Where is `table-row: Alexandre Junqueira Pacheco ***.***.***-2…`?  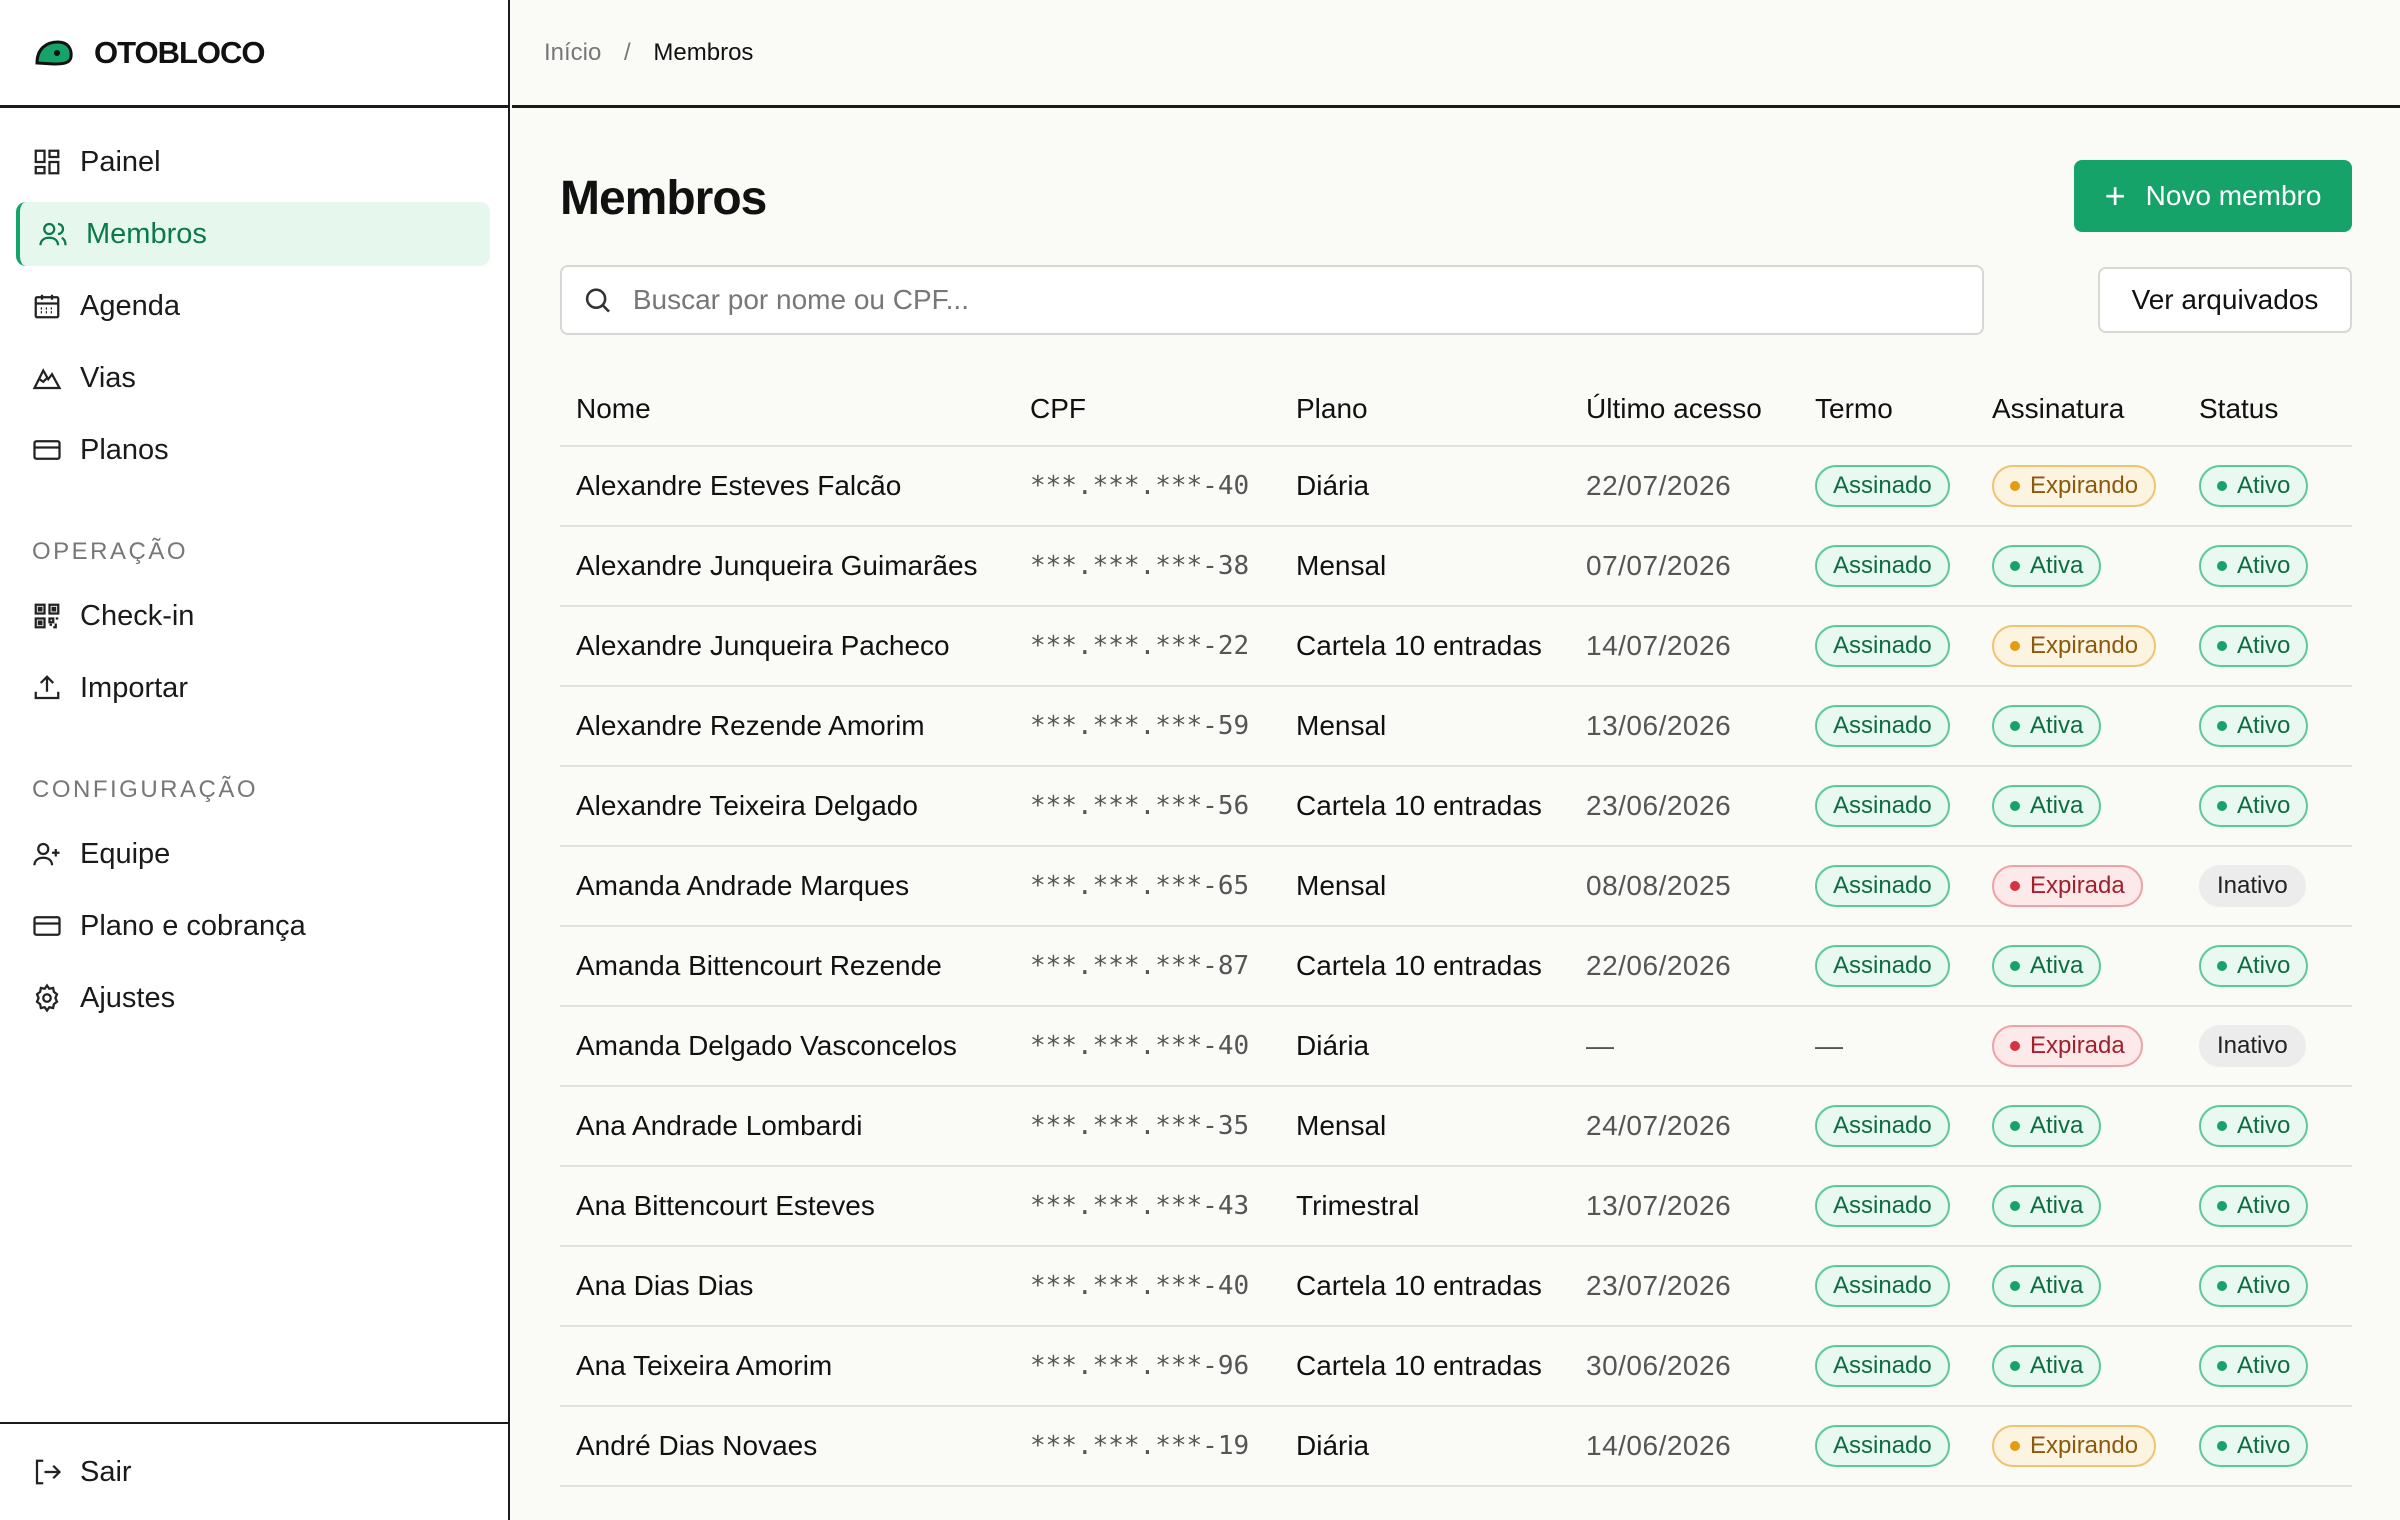 table-row: Alexandre Junqueira Pacheco ***.***.***-2… is located at coordinates (1456, 647).